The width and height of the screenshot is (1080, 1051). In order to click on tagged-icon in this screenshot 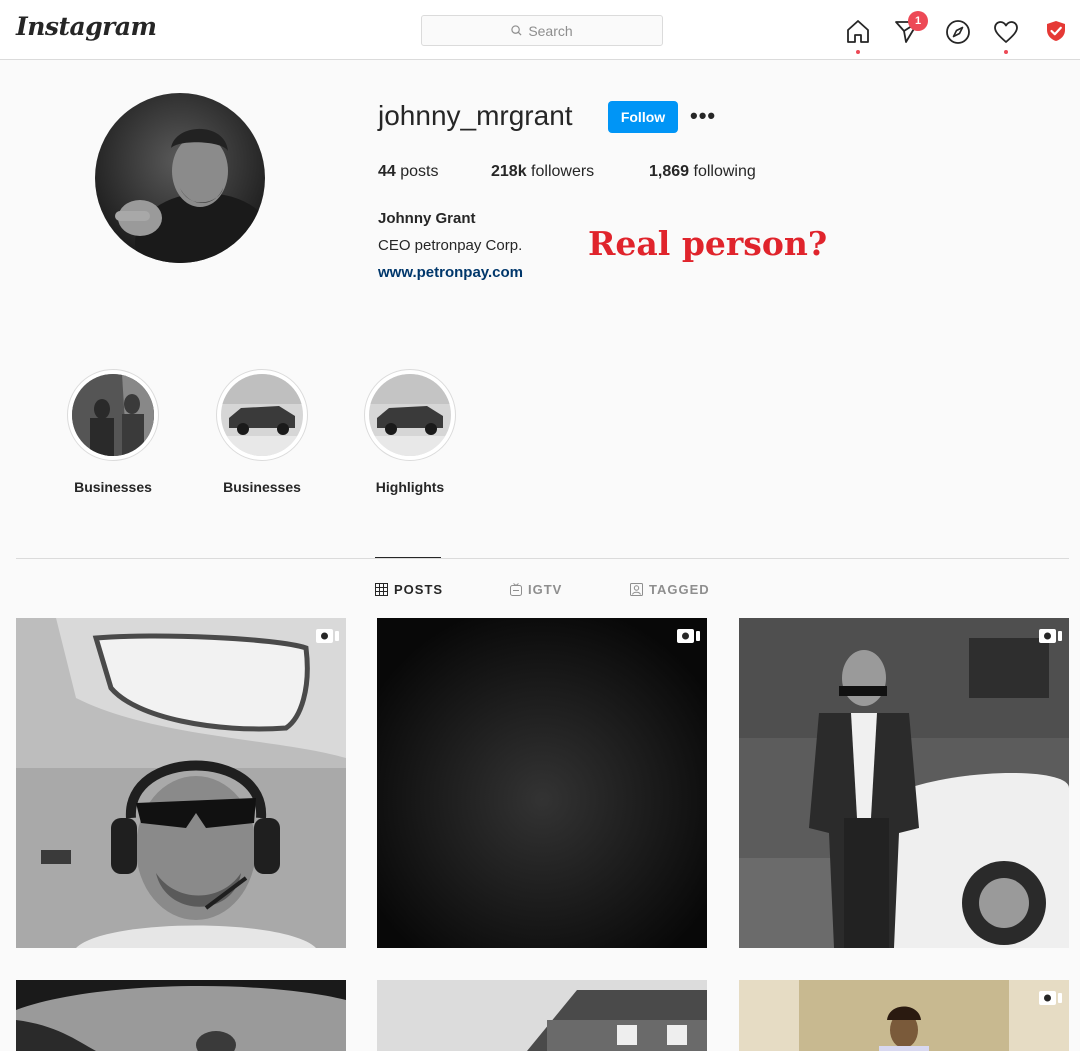, I will do `click(636, 589)`.